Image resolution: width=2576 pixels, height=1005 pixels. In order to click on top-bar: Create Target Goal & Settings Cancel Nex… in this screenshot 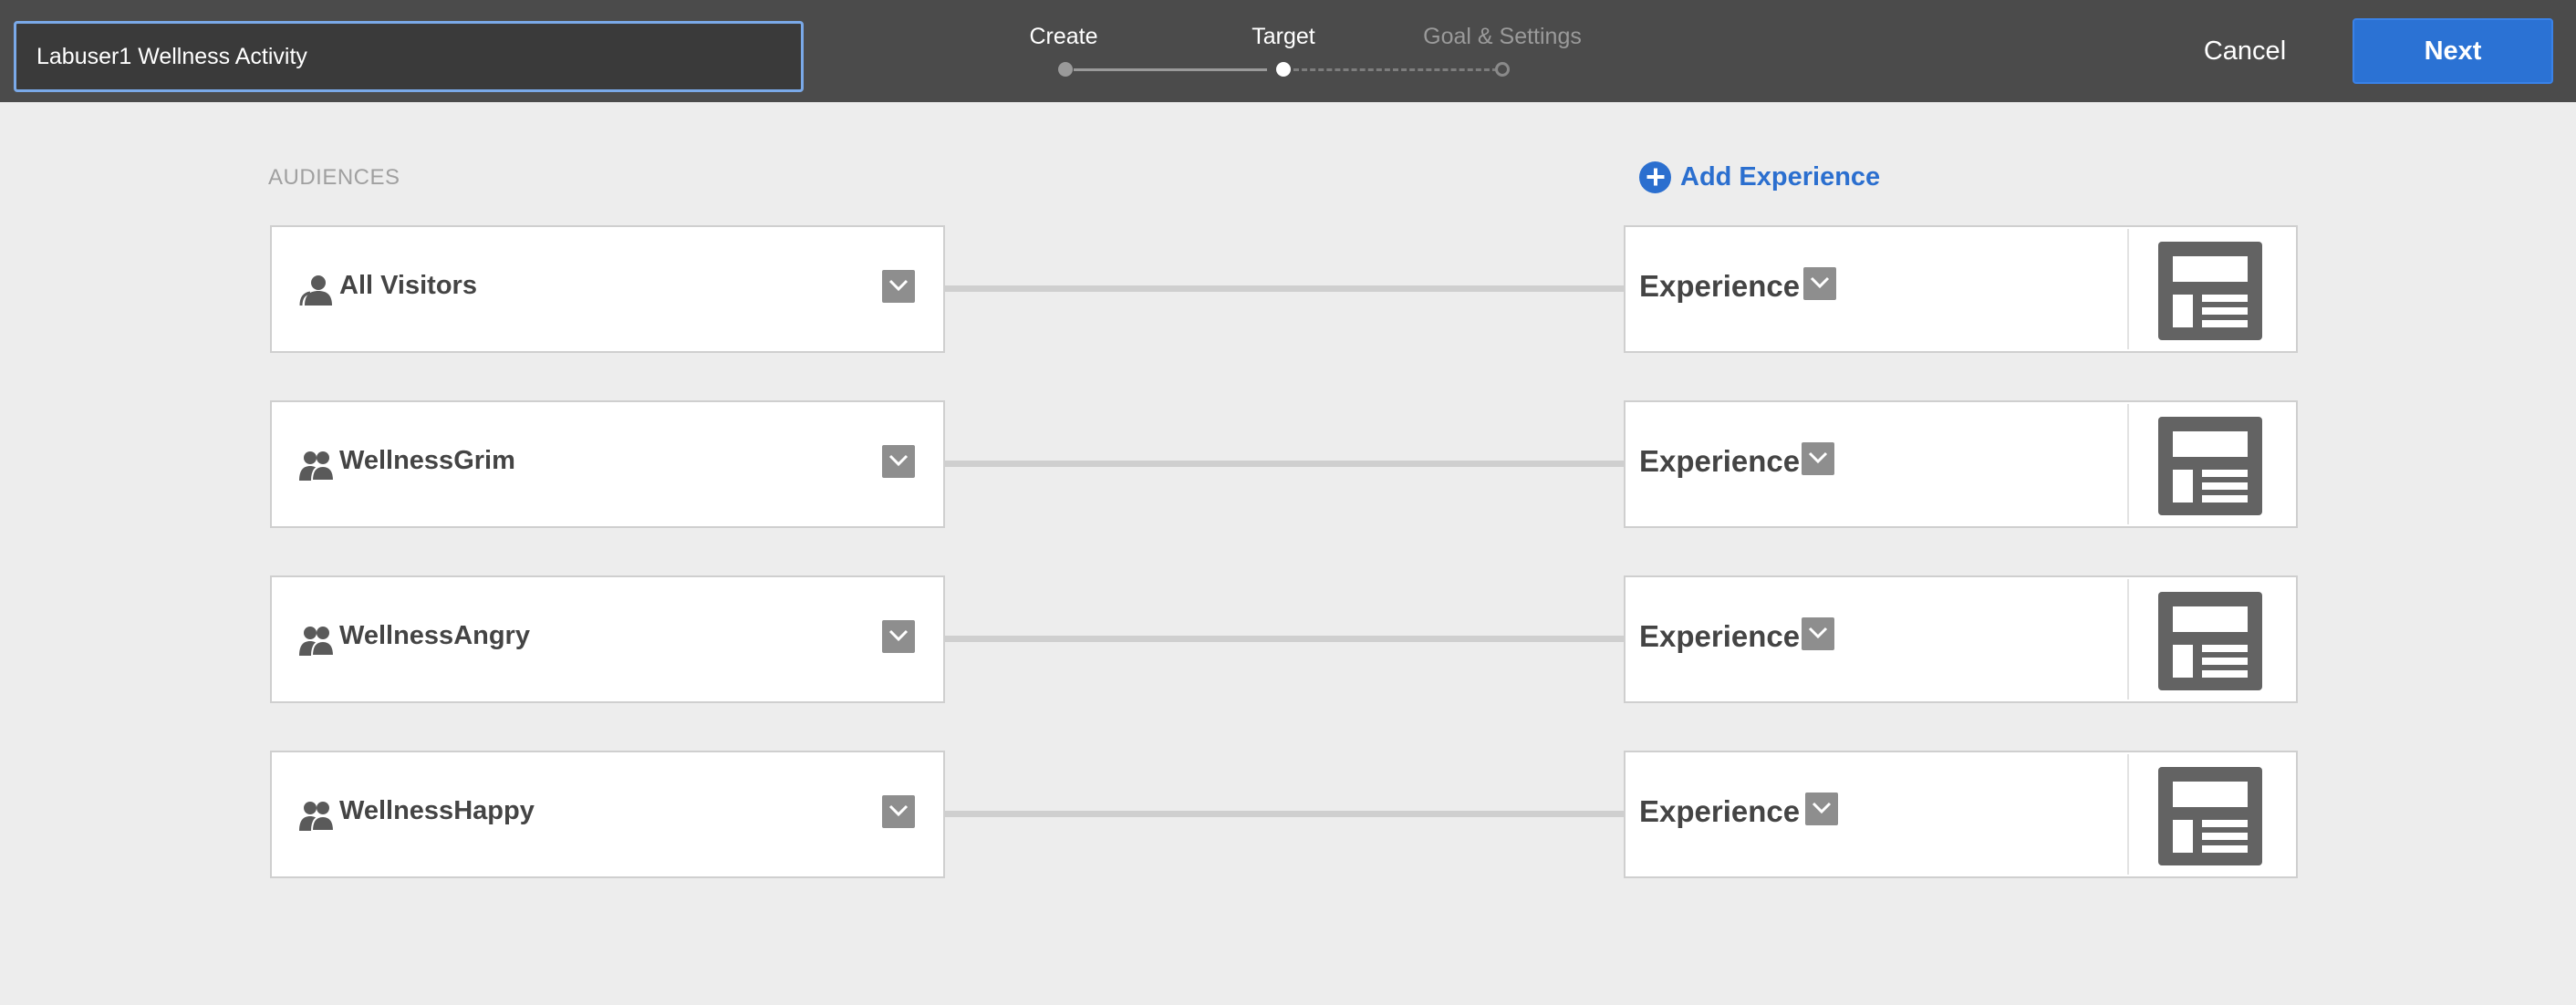, I will do `click(1288, 51)`.